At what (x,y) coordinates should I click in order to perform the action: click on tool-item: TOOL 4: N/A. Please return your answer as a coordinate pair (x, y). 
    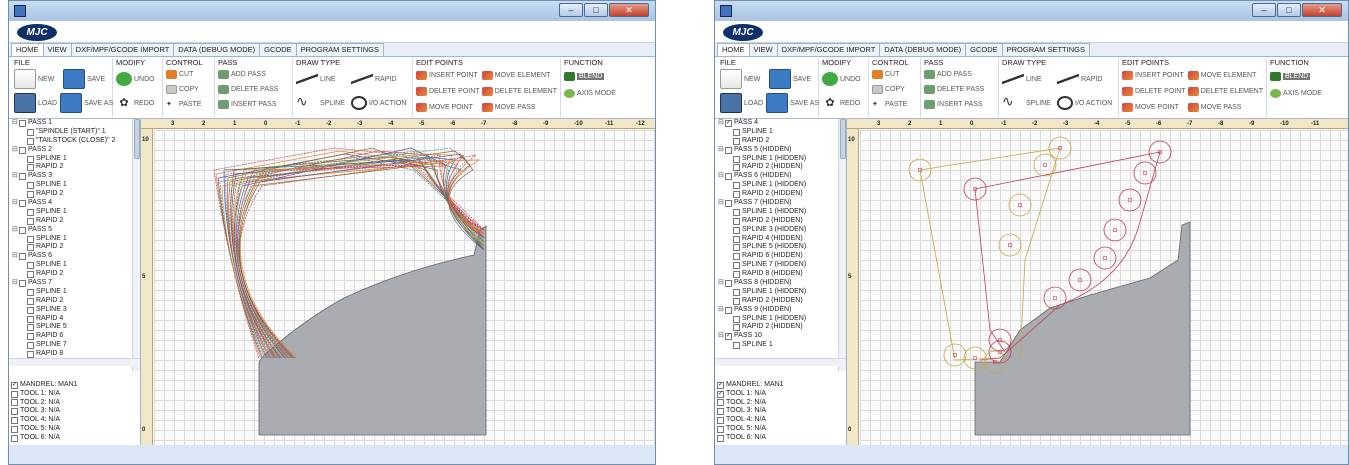
    Looking at the image, I should click on (44, 420).